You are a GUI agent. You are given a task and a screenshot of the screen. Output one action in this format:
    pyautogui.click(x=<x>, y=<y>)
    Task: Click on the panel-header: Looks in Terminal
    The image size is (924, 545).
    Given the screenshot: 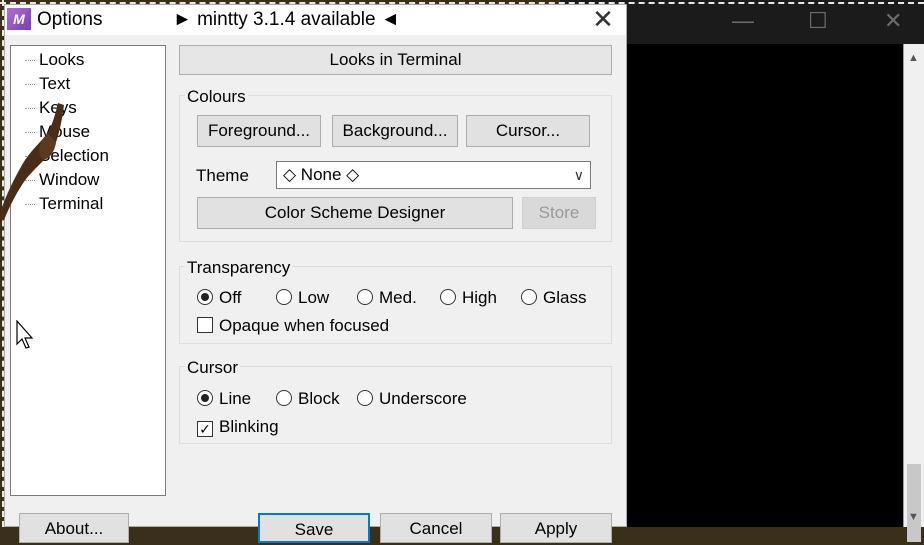 What is the action you would take?
    pyautogui.click(x=395, y=60)
    